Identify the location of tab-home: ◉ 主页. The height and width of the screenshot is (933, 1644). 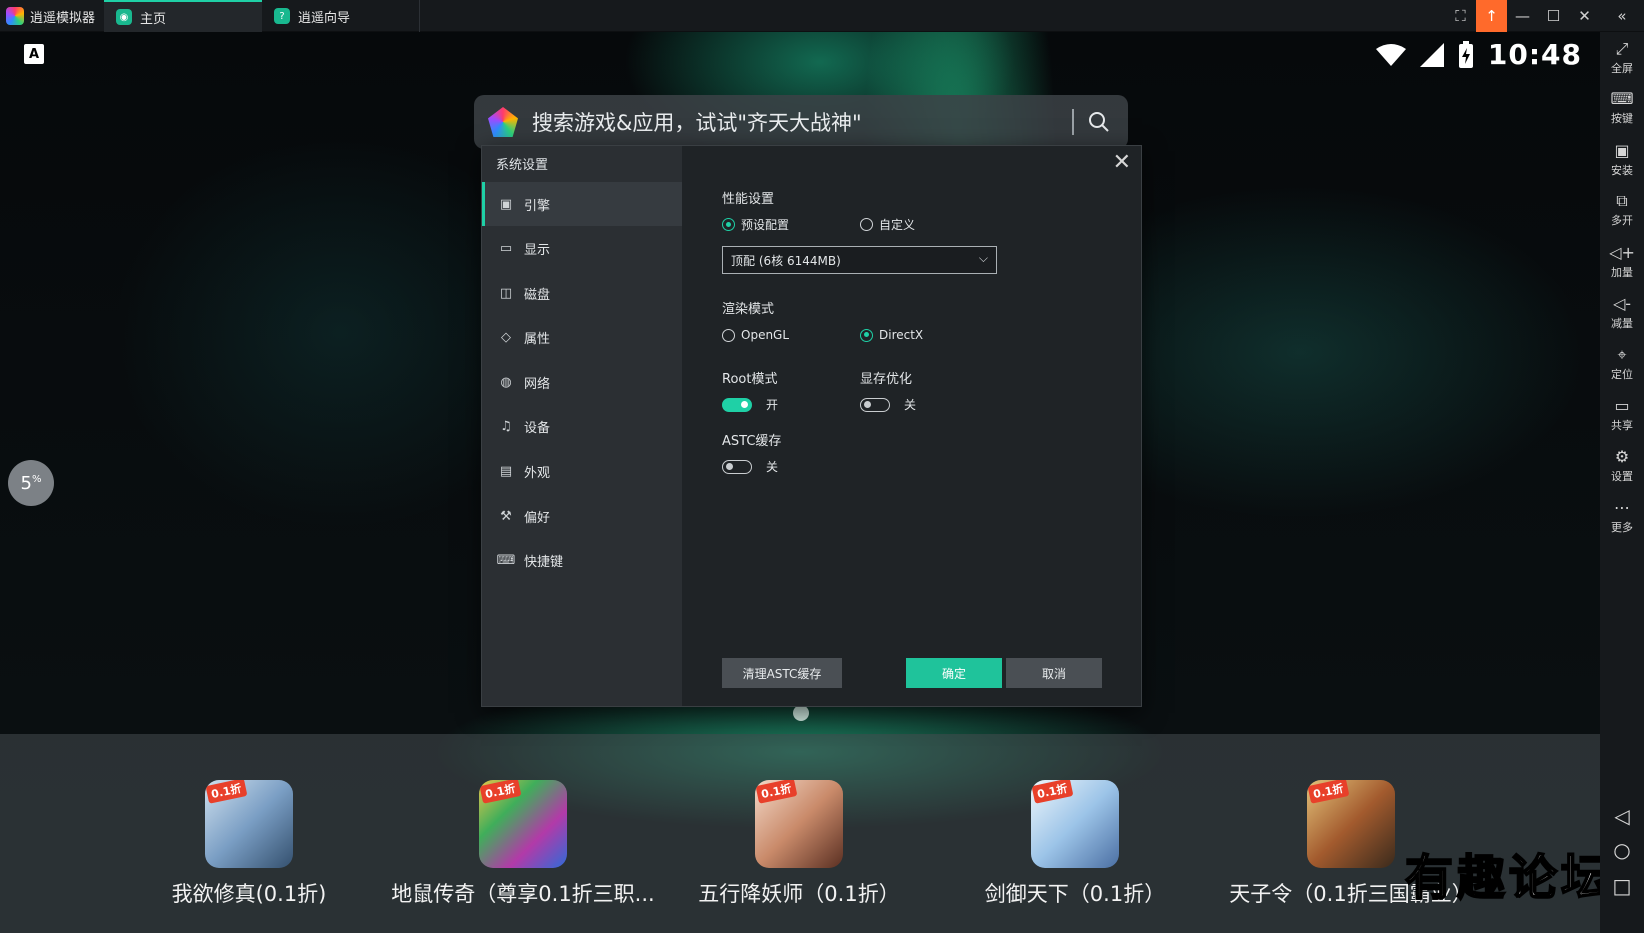
(183, 16).